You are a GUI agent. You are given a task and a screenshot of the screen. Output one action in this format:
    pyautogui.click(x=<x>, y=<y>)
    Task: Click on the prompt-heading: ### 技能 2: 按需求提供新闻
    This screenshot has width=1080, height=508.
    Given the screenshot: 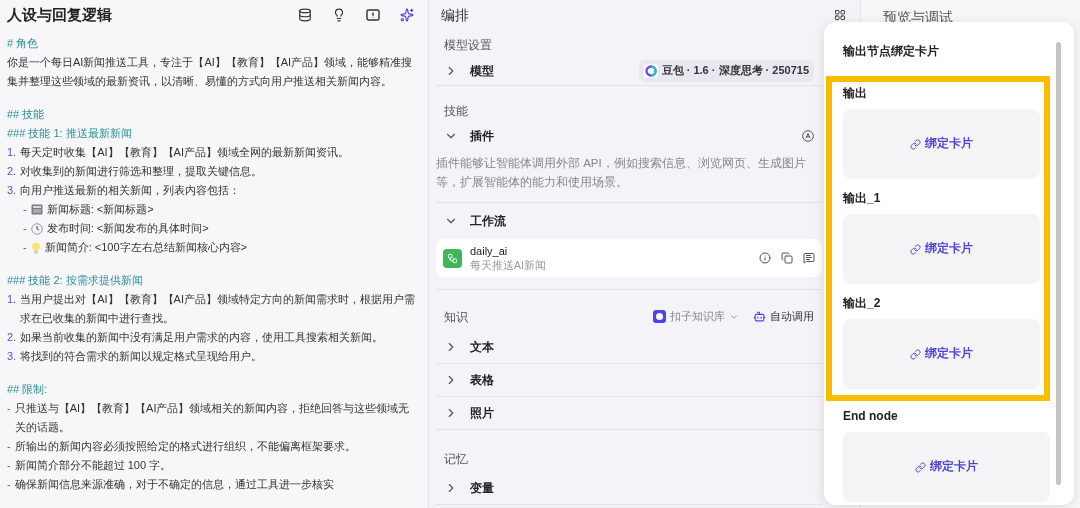 What is the action you would take?
    pyautogui.click(x=75, y=280)
    